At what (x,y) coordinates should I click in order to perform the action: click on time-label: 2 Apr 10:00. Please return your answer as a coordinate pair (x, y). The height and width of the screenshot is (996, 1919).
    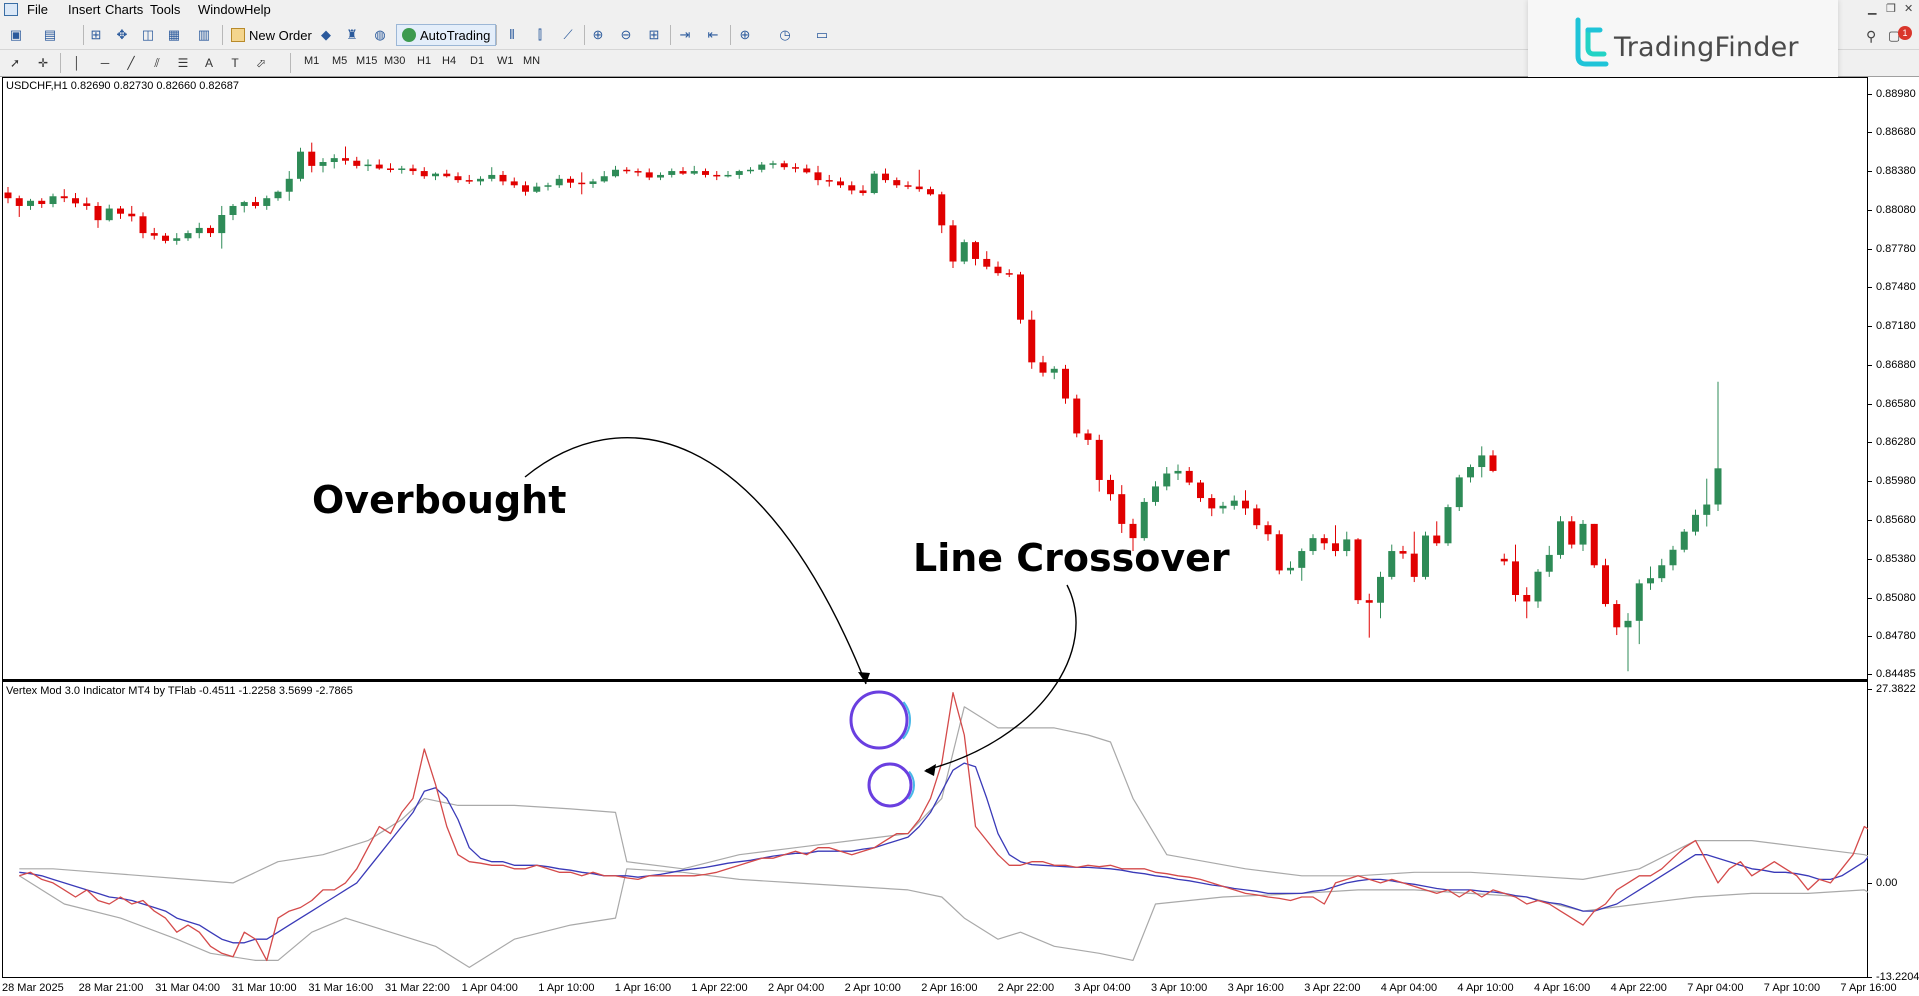
    Looking at the image, I should click on (873, 988).